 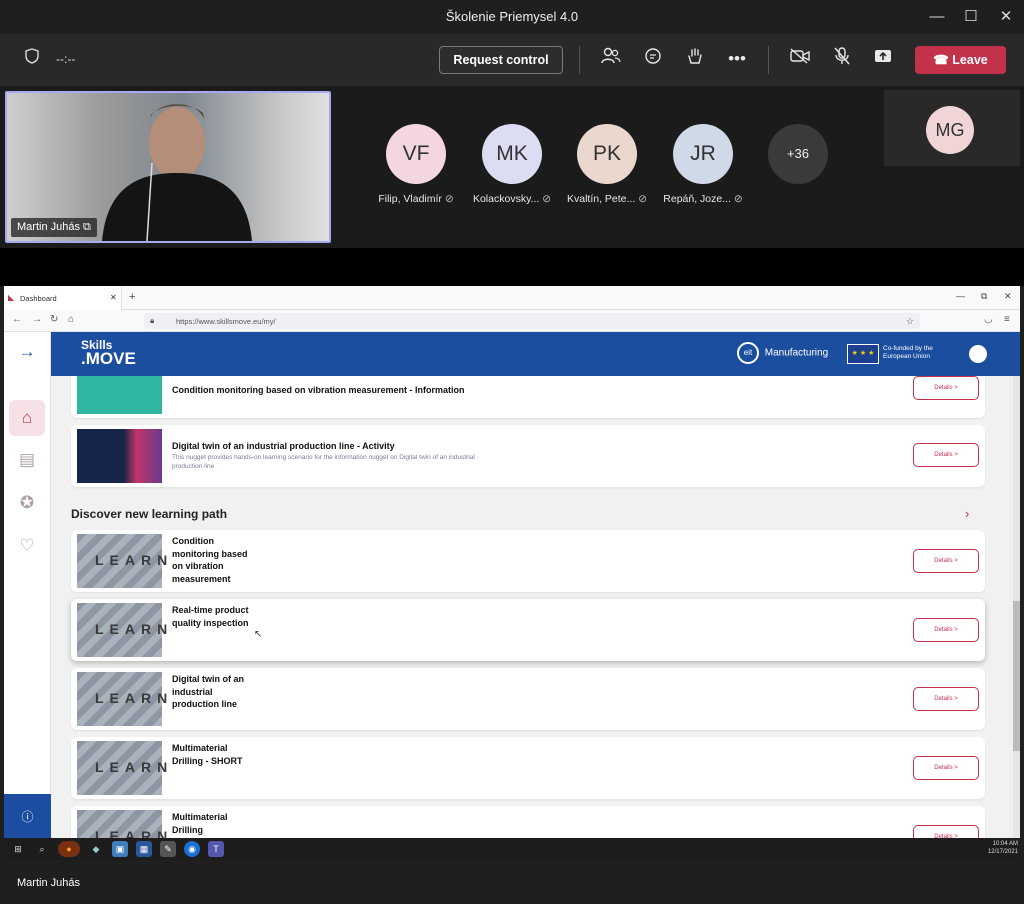 I want to click on overflow-participants-button: +36, so click(x=798, y=154).